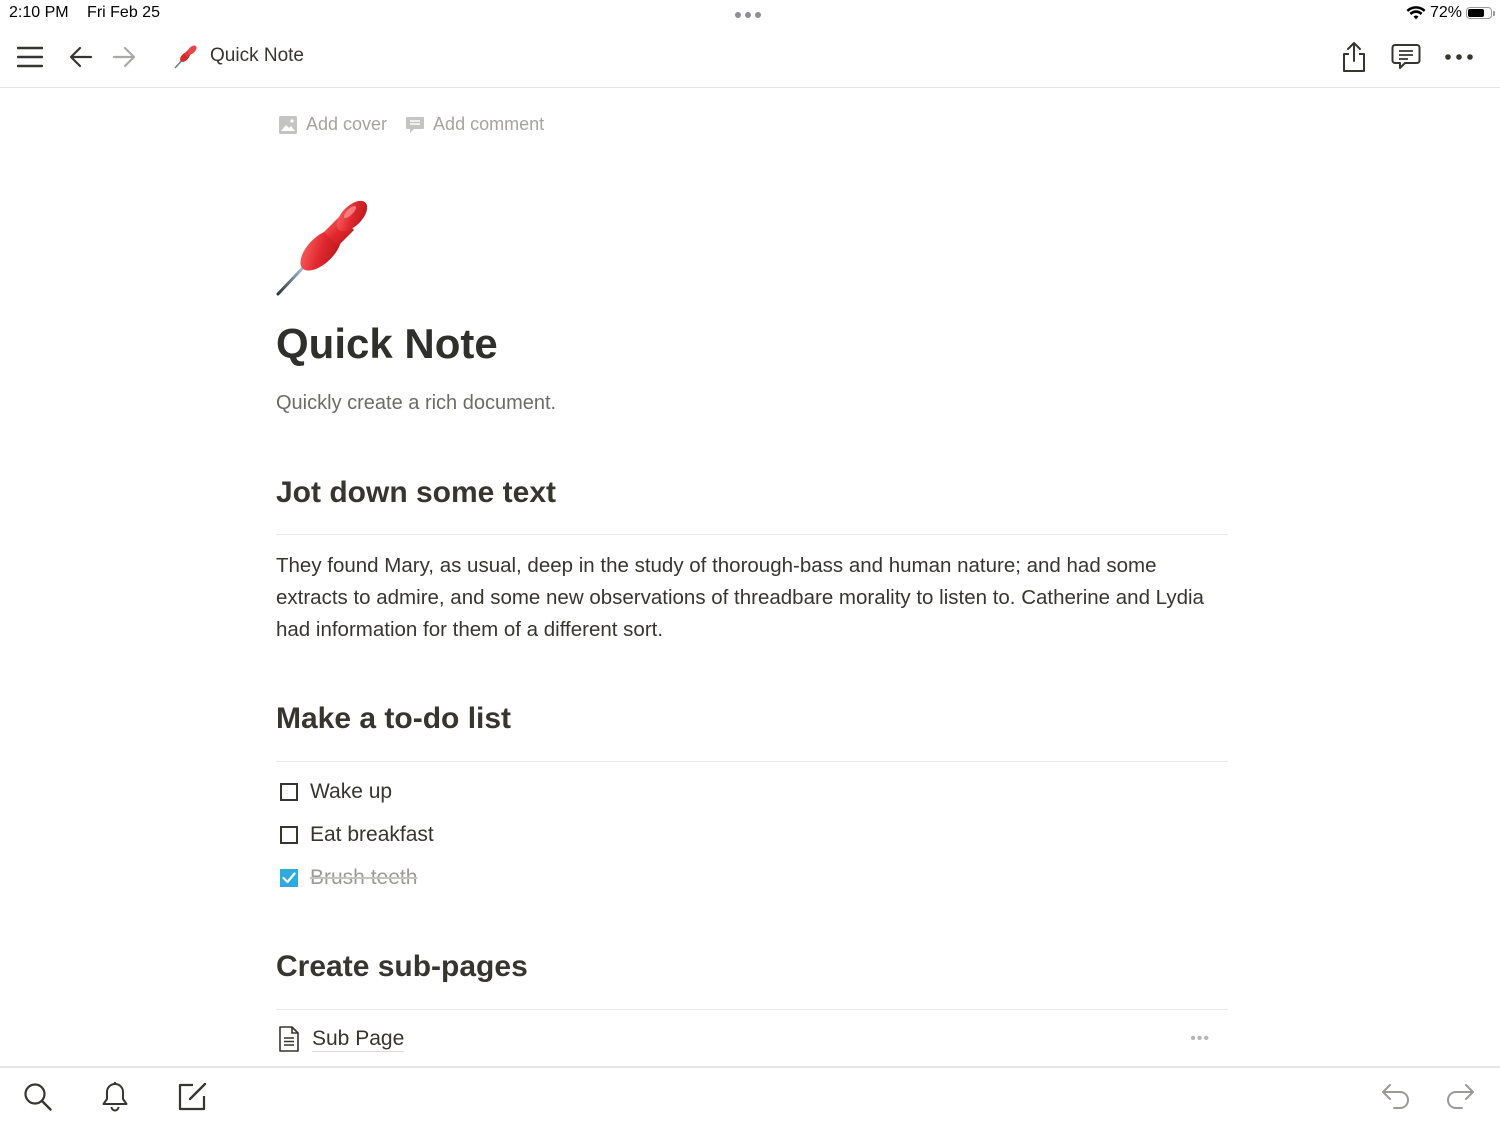 This screenshot has height=1127, width=1500. Describe the element at coordinates (124, 57) in the screenshot. I see `forward-arrow-icon` at that location.